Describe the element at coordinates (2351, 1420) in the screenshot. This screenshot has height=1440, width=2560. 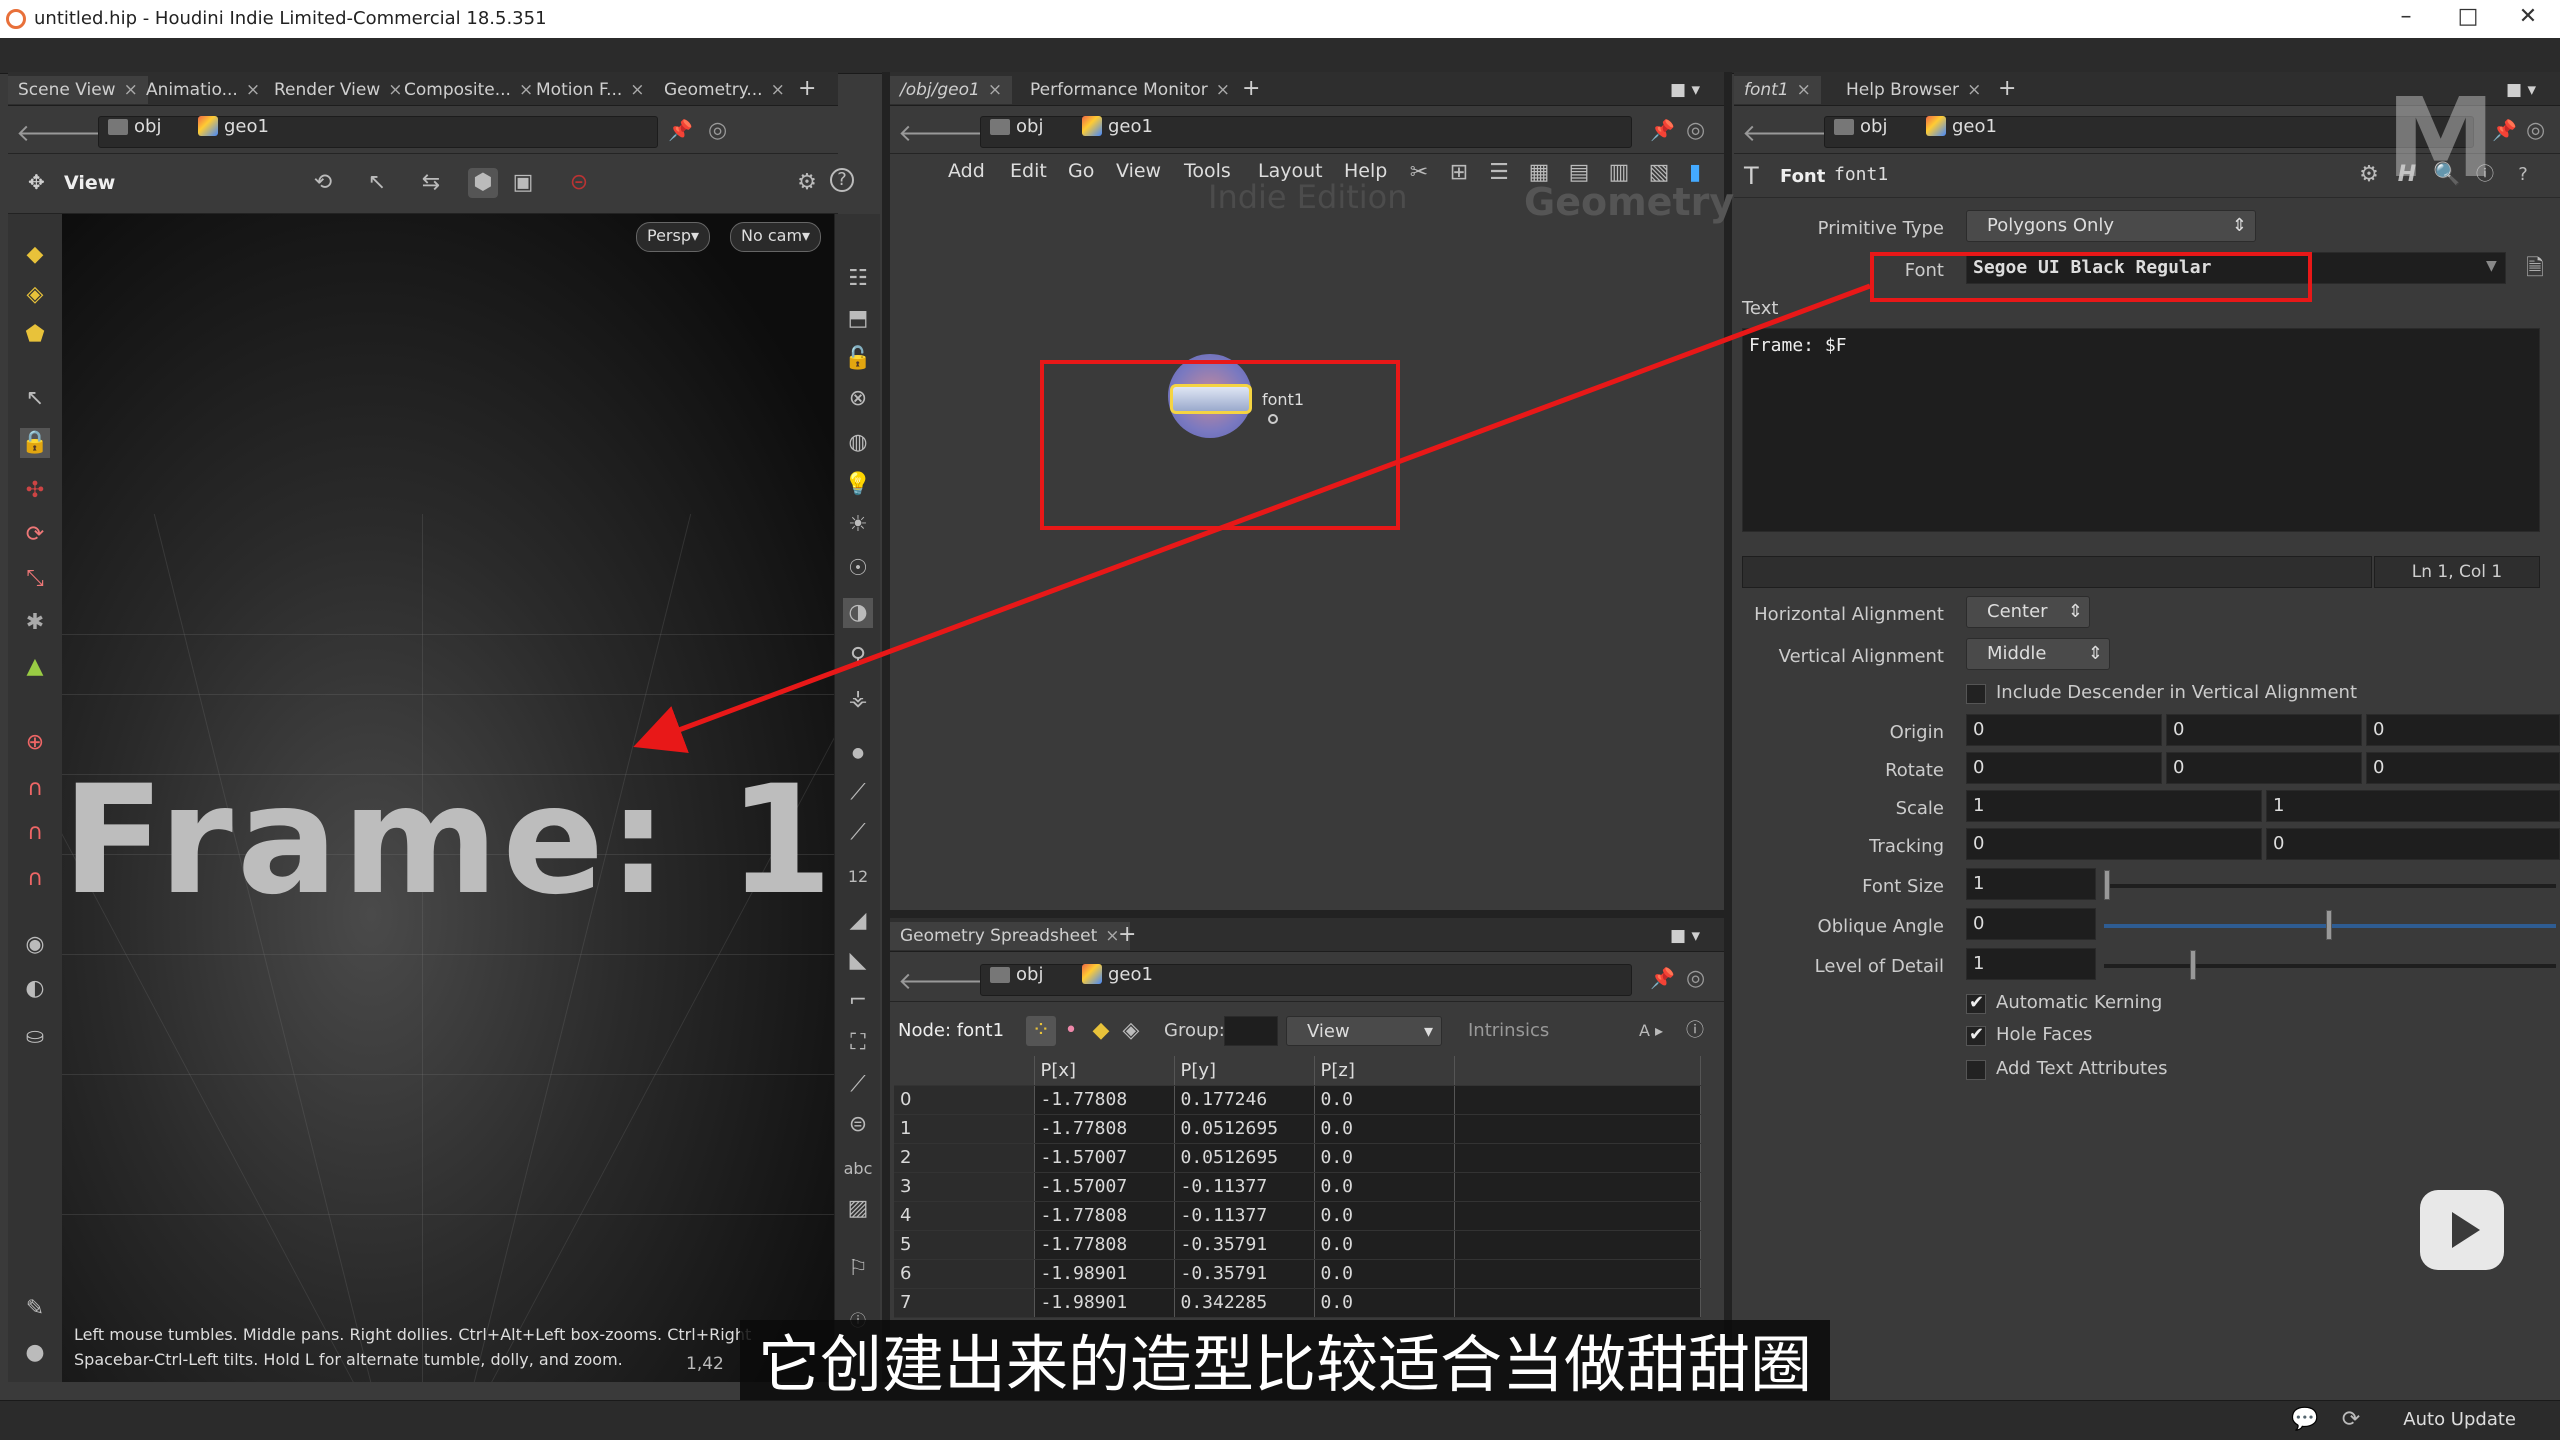
I see `refresh-icon: ⟳` at that location.